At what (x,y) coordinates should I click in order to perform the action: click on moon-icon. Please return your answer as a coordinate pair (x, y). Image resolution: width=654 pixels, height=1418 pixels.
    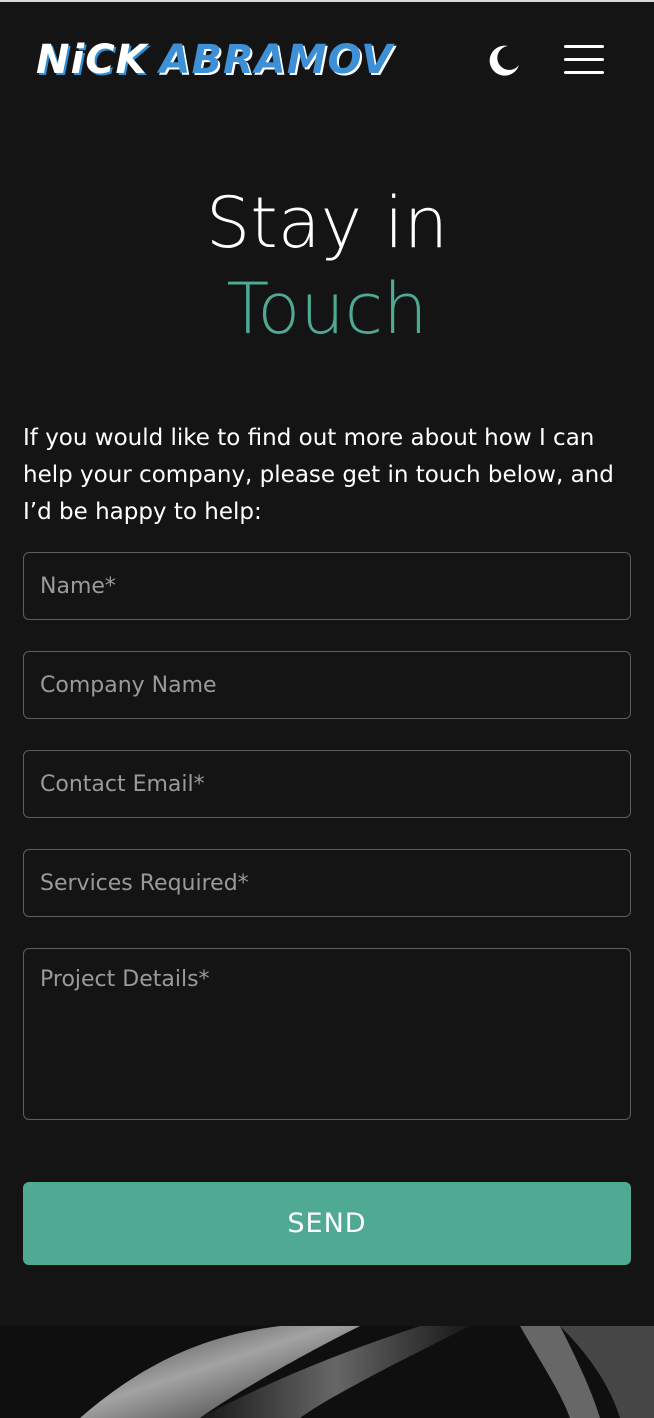
    Looking at the image, I should click on (504, 60).